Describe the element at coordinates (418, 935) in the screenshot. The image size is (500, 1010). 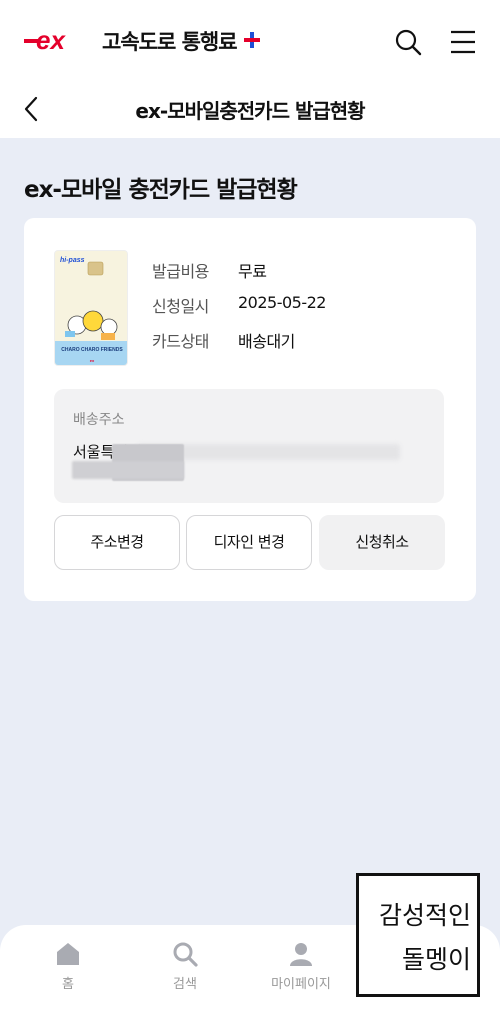
I see `watermark-stamp: 감성적인 돌멩이` at that location.